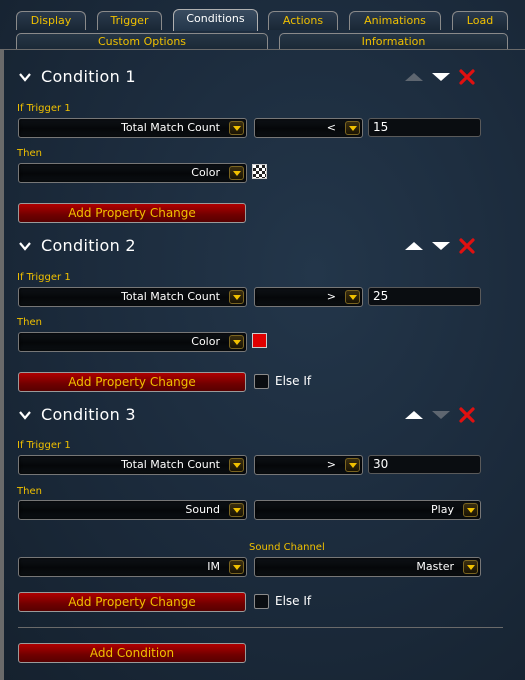  What do you see at coordinates (424, 127) in the screenshot?
I see `value-input: 15` at bounding box center [424, 127].